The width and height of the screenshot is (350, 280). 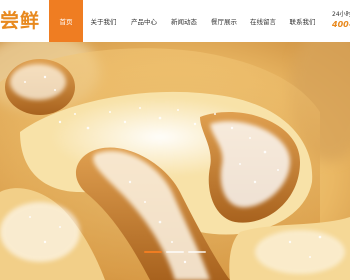 I want to click on hotline: 24小时 400-888-8888, so click(x=341, y=20).